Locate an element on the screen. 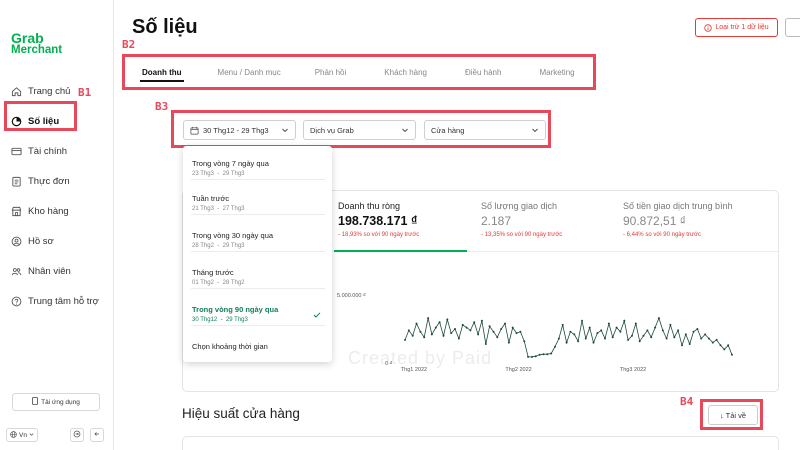  service-filter: Dịch vụ Grab is located at coordinates (359, 130).